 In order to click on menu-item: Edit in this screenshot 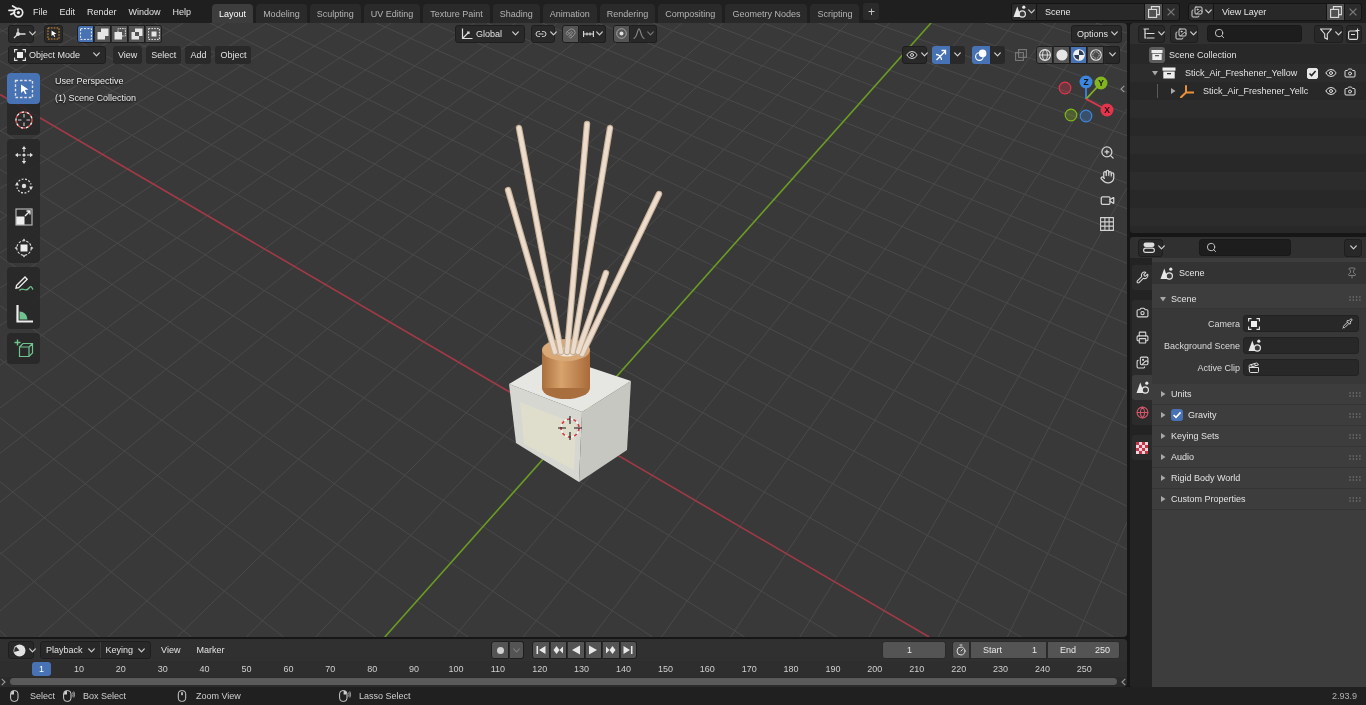, I will do `click(67, 11)`.